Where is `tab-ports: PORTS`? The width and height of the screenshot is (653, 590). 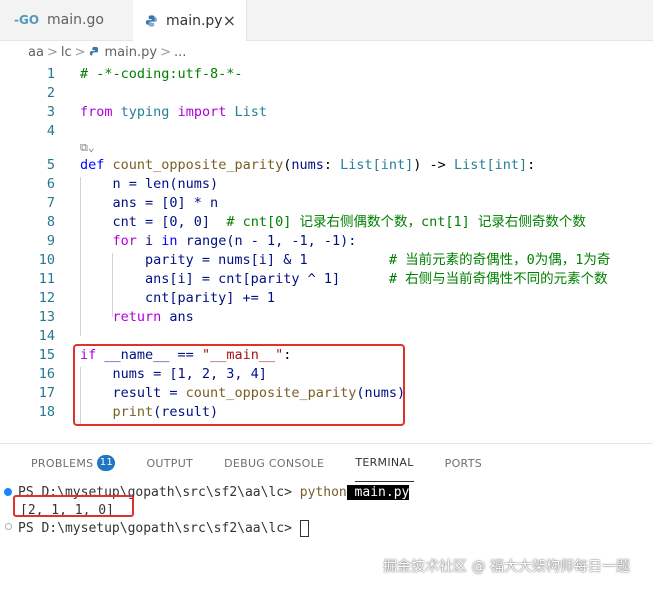 tab-ports: PORTS is located at coordinates (463, 463).